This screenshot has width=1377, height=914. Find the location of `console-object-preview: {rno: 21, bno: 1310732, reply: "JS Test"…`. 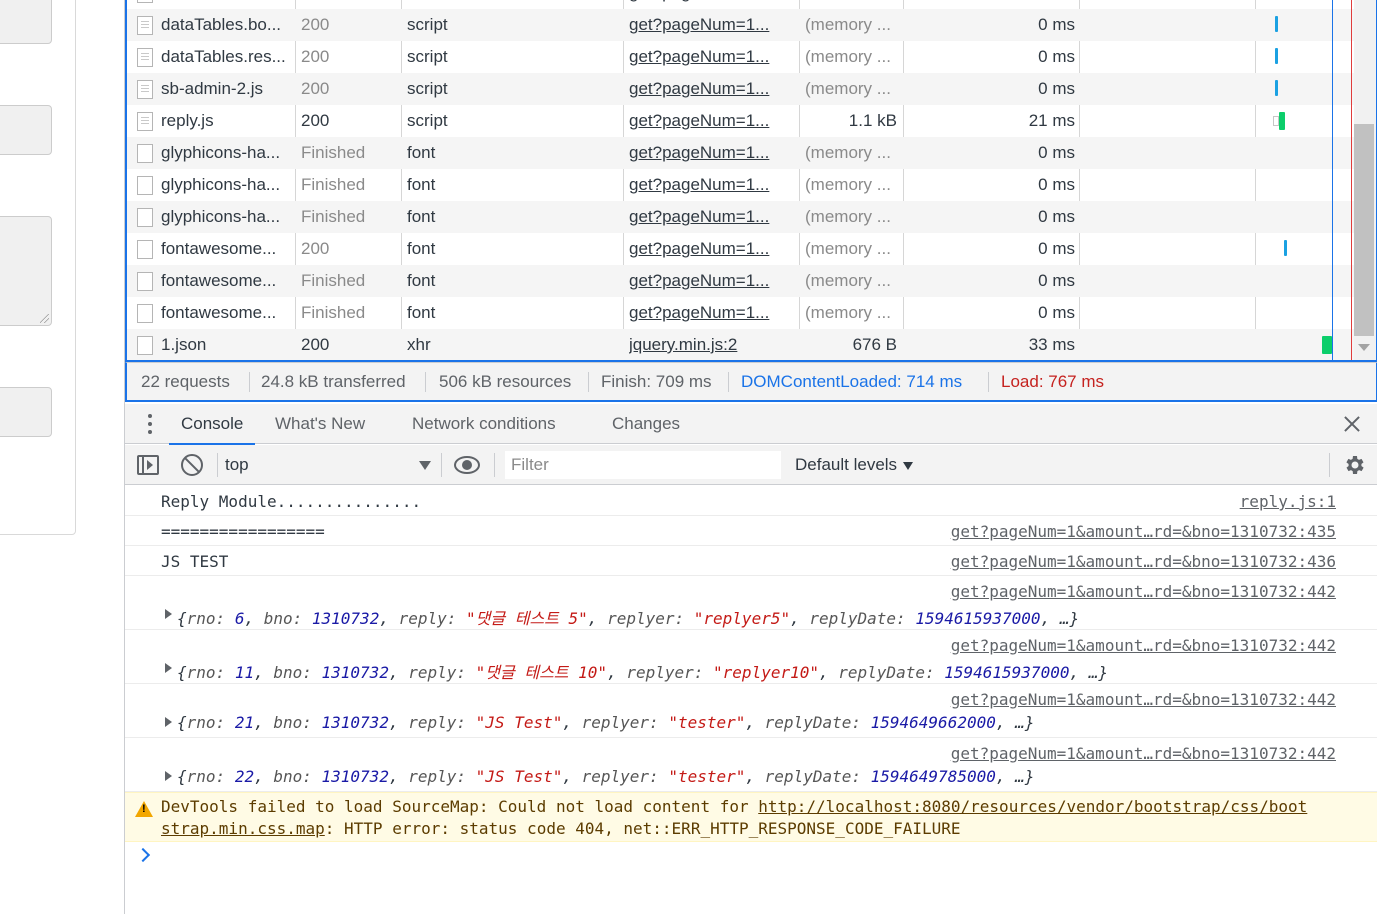

console-object-preview: {rno: 21, bno: 1310732, reply: "JS Test"… is located at coordinates (605, 722).